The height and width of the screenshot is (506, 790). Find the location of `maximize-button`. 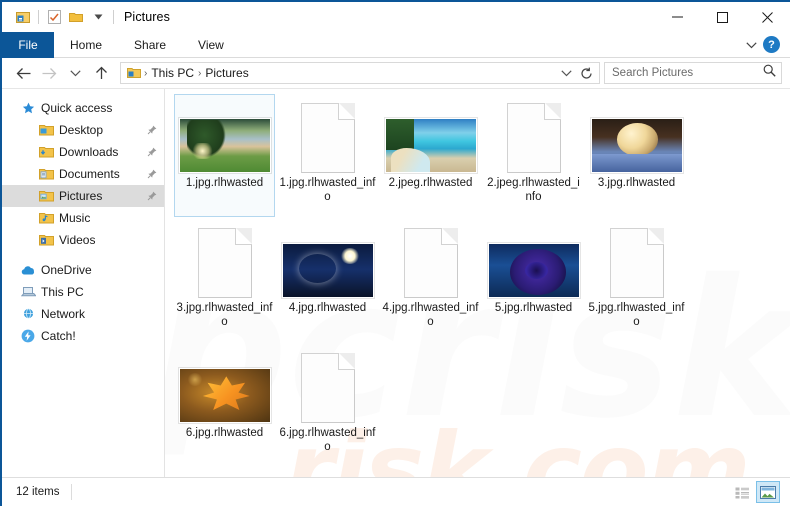

maximize-button is located at coordinates (722, 17).